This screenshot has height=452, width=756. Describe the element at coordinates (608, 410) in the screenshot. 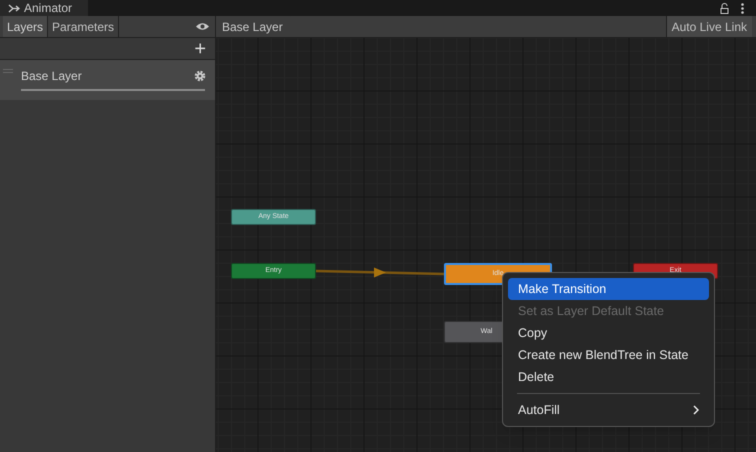

I see `submenu-item: AutoFill` at that location.